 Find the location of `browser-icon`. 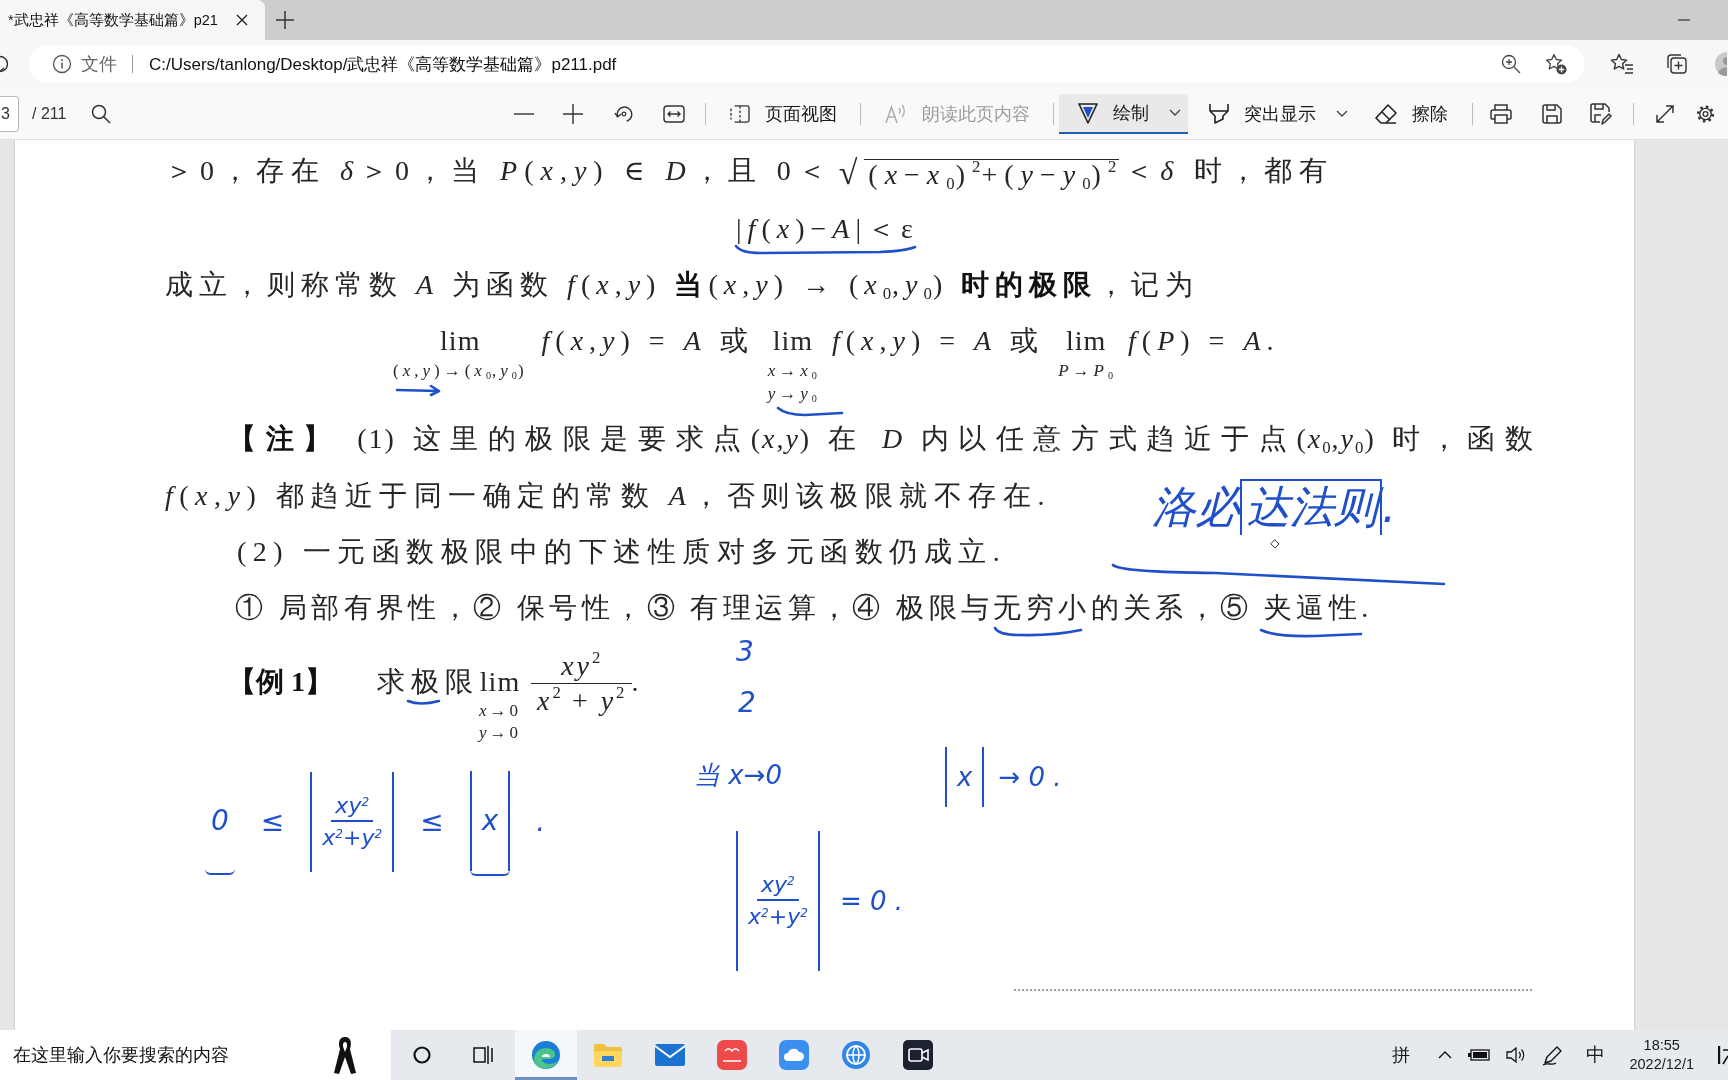

browser-icon is located at coordinates (546, 1055).